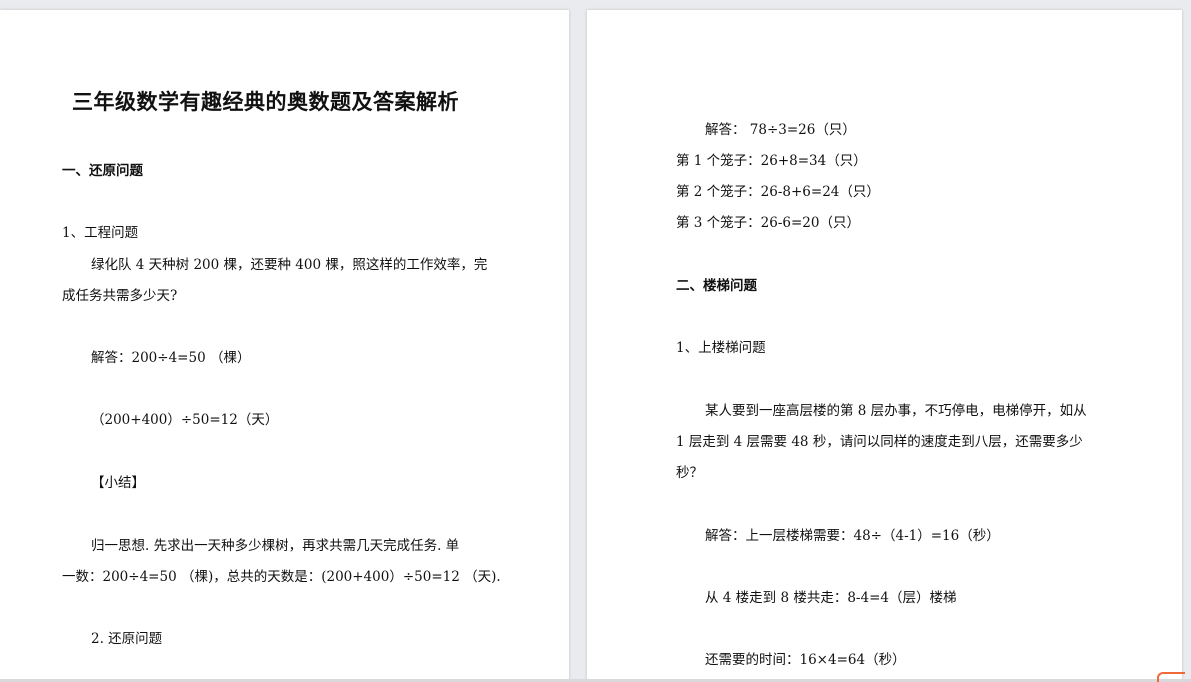 This screenshot has width=1191, height=682. What do you see at coordinates (185, 420) in the screenshot?
I see `answer-text-line: （200+400）÷50=12（天）` at bounding box center [185, 420].